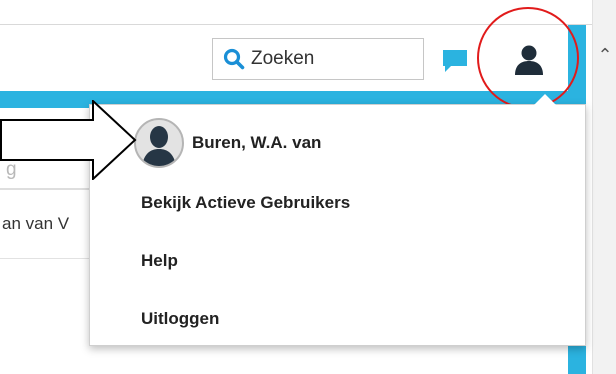 This screenshot has height=374, width=616. Describe the element at coordinates (283, 58) in the screenshot. I see `search-label: Zoeken` at that location.